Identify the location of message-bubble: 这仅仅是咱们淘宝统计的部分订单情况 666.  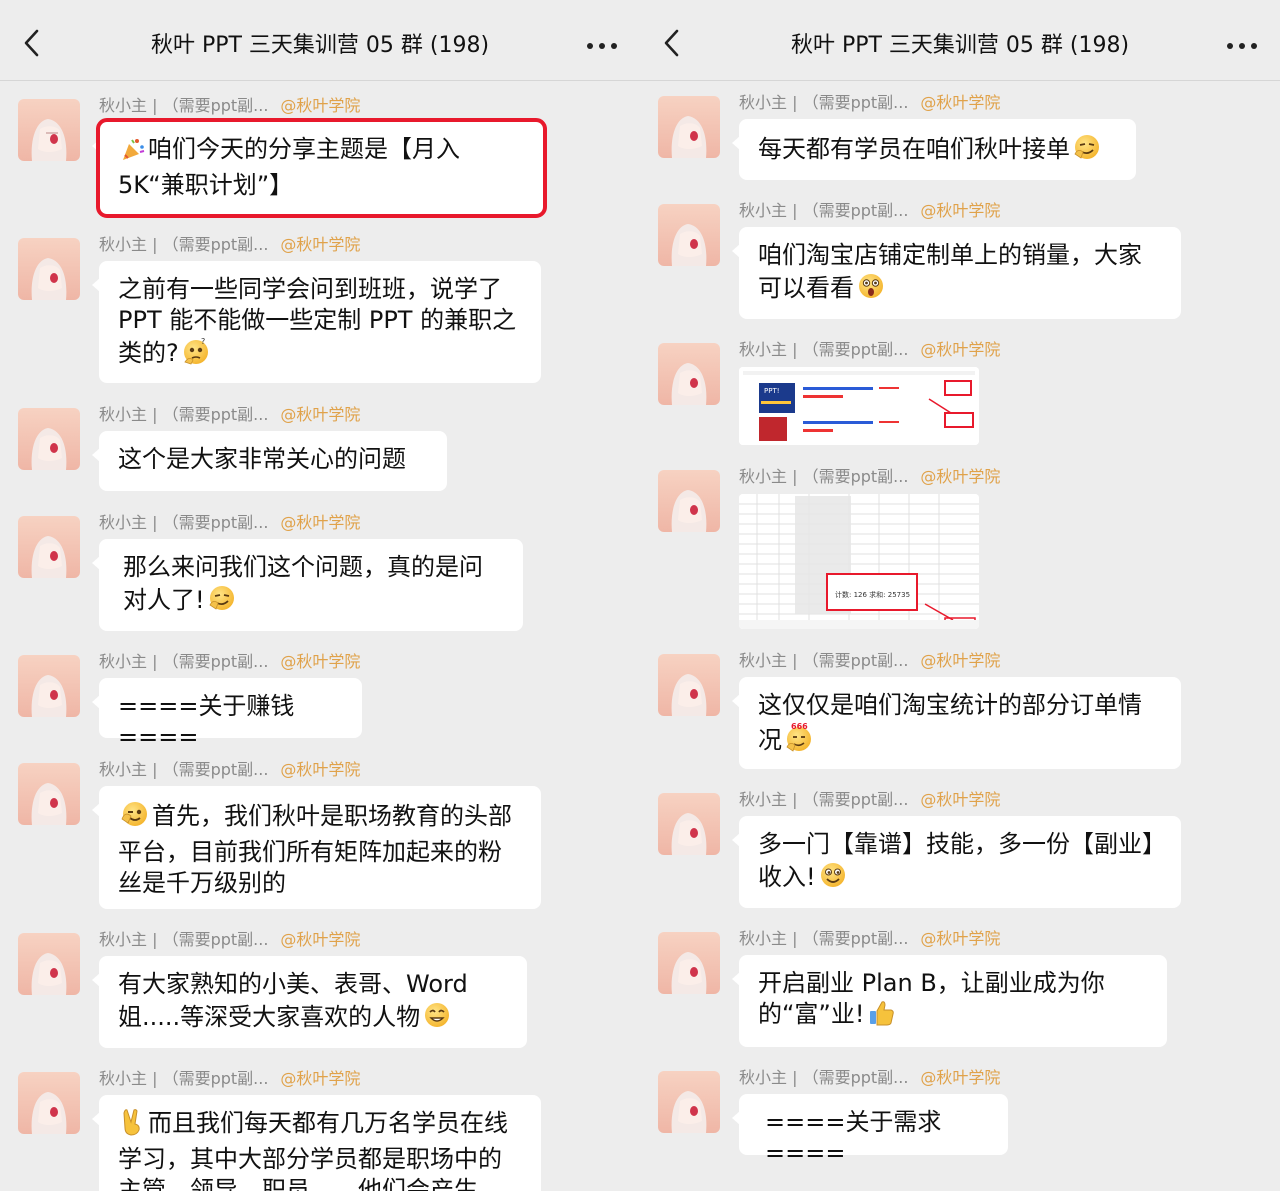
(960, 723).